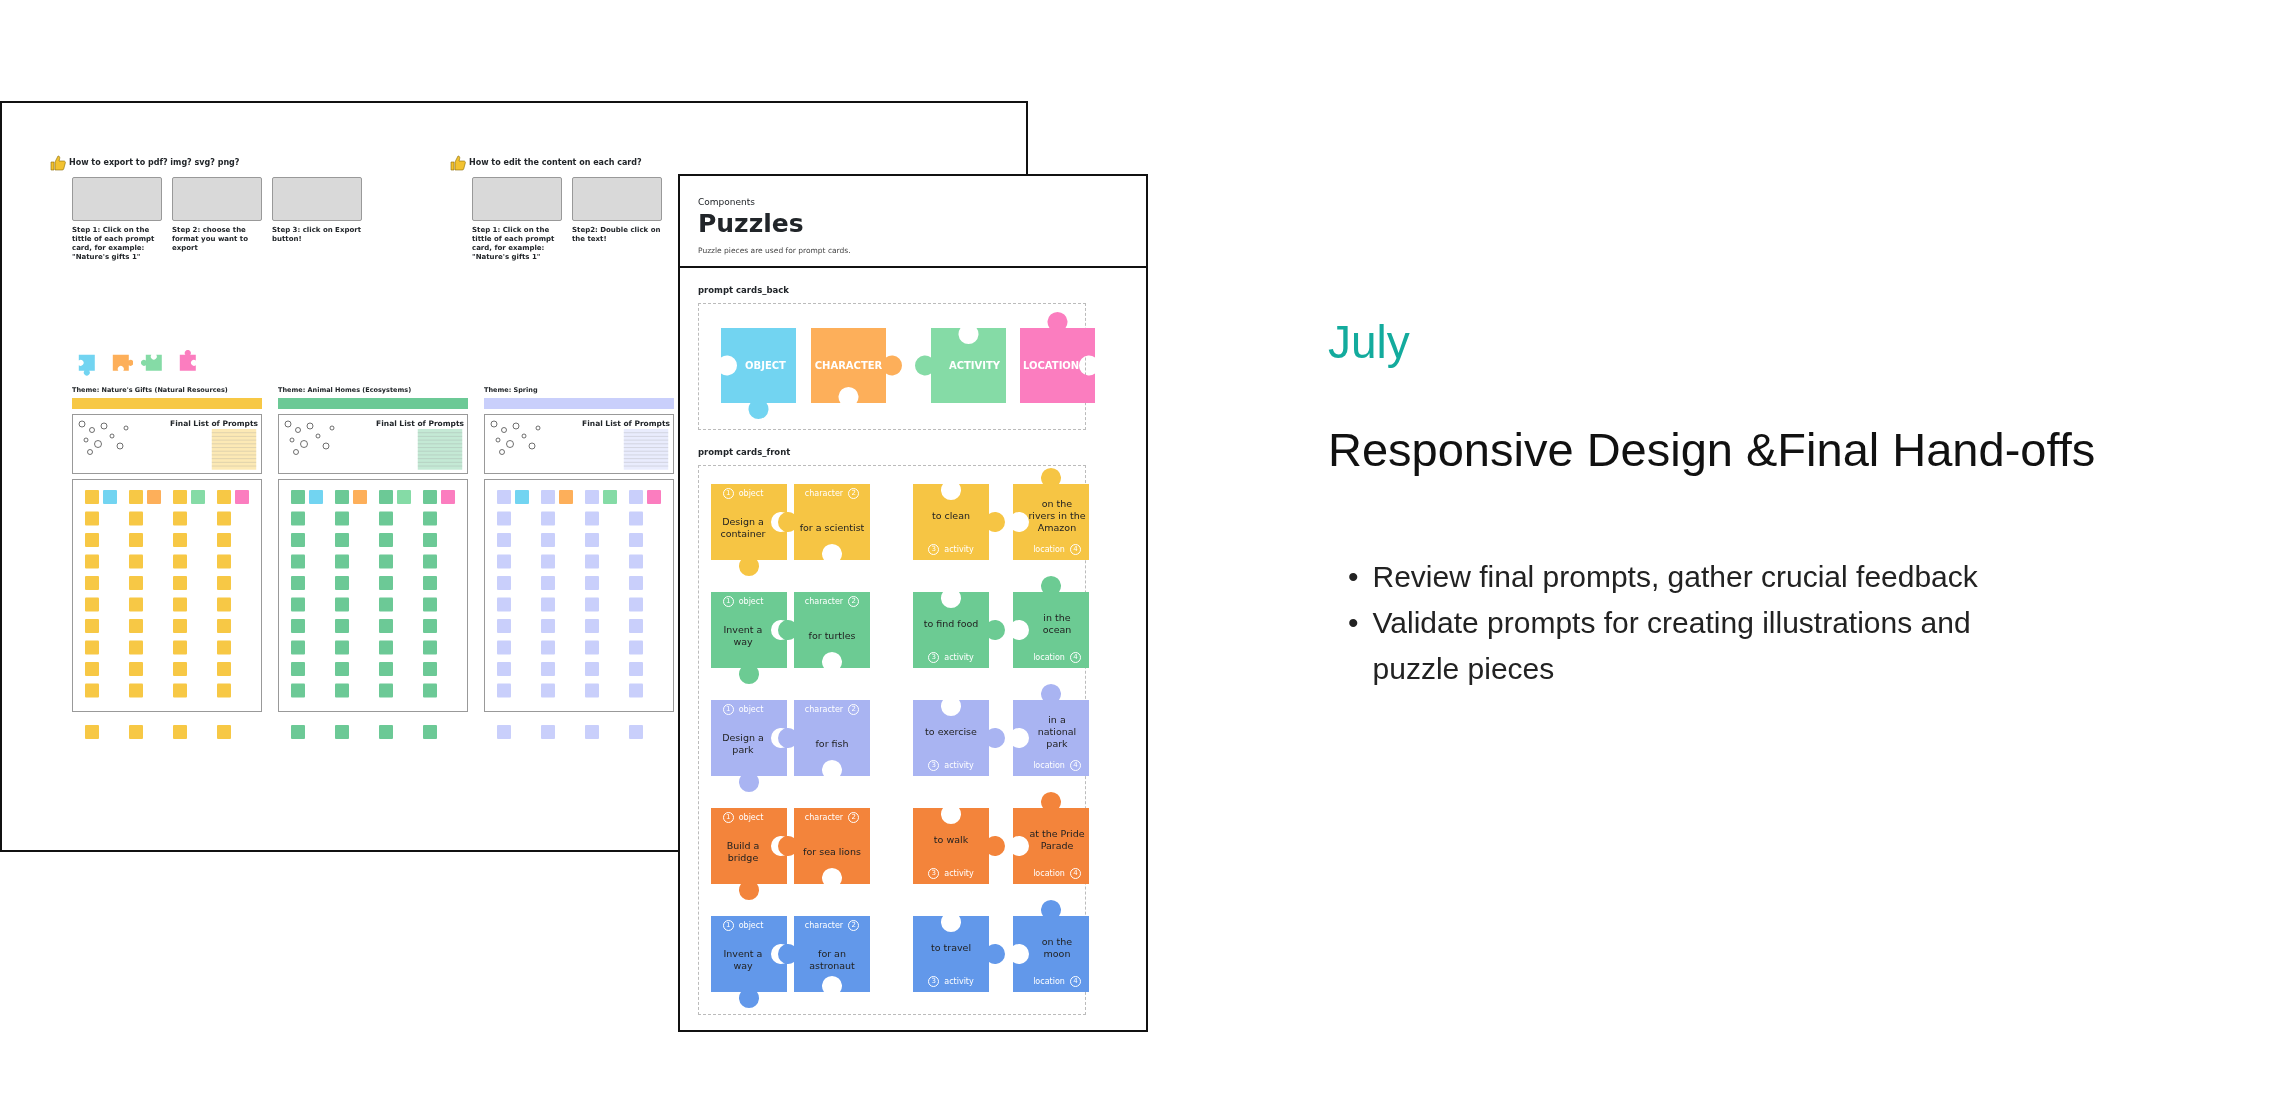 The image size is (2296, 1112). What do you see at coordinates (743, 851) in the screenshot?
I see `card-prompt: Build a bridge` at bounding box center [743, 851].